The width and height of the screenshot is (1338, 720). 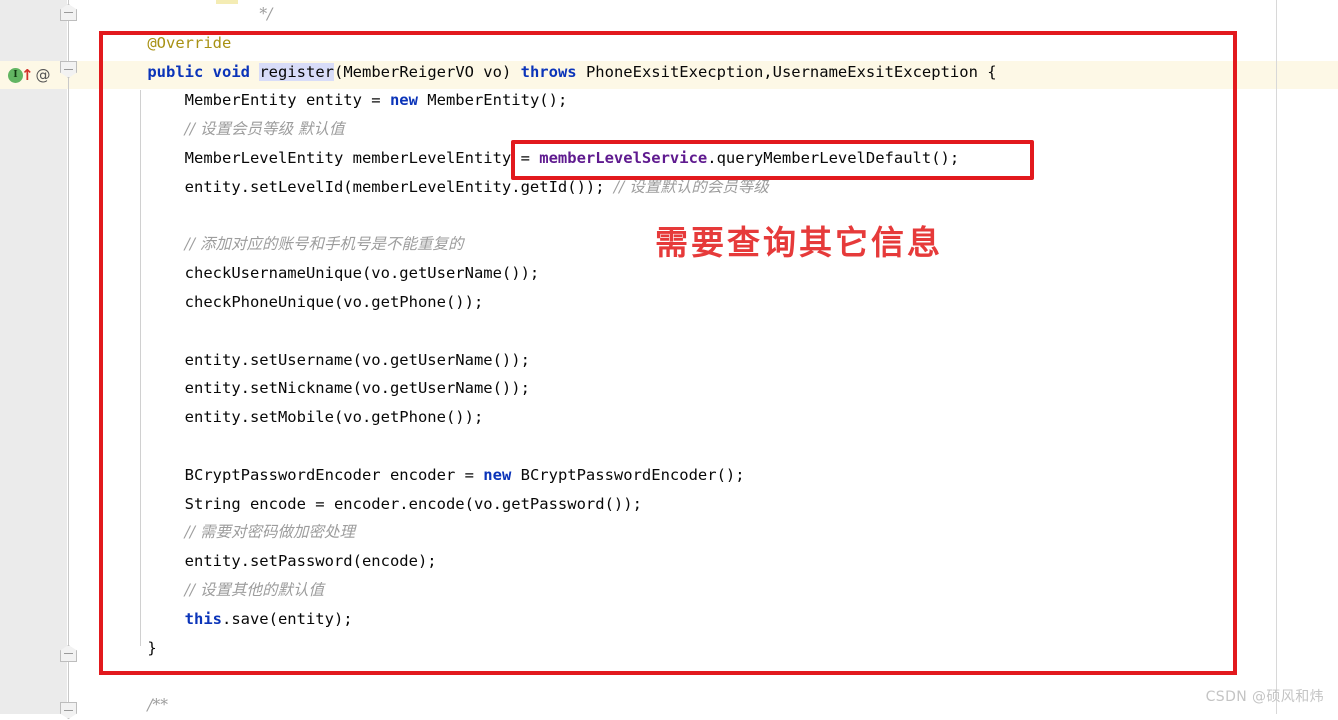 What do you see at coordinates (700, 388) in the screenshot?
I see `line-set-nickname: entity.setNickname(vo.getUserName());` at bounding box center [700, 388].